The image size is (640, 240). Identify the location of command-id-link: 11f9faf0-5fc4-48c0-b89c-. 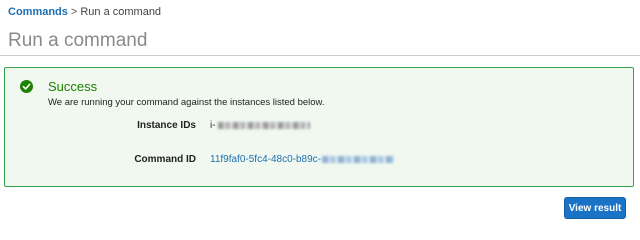
(302, 159).